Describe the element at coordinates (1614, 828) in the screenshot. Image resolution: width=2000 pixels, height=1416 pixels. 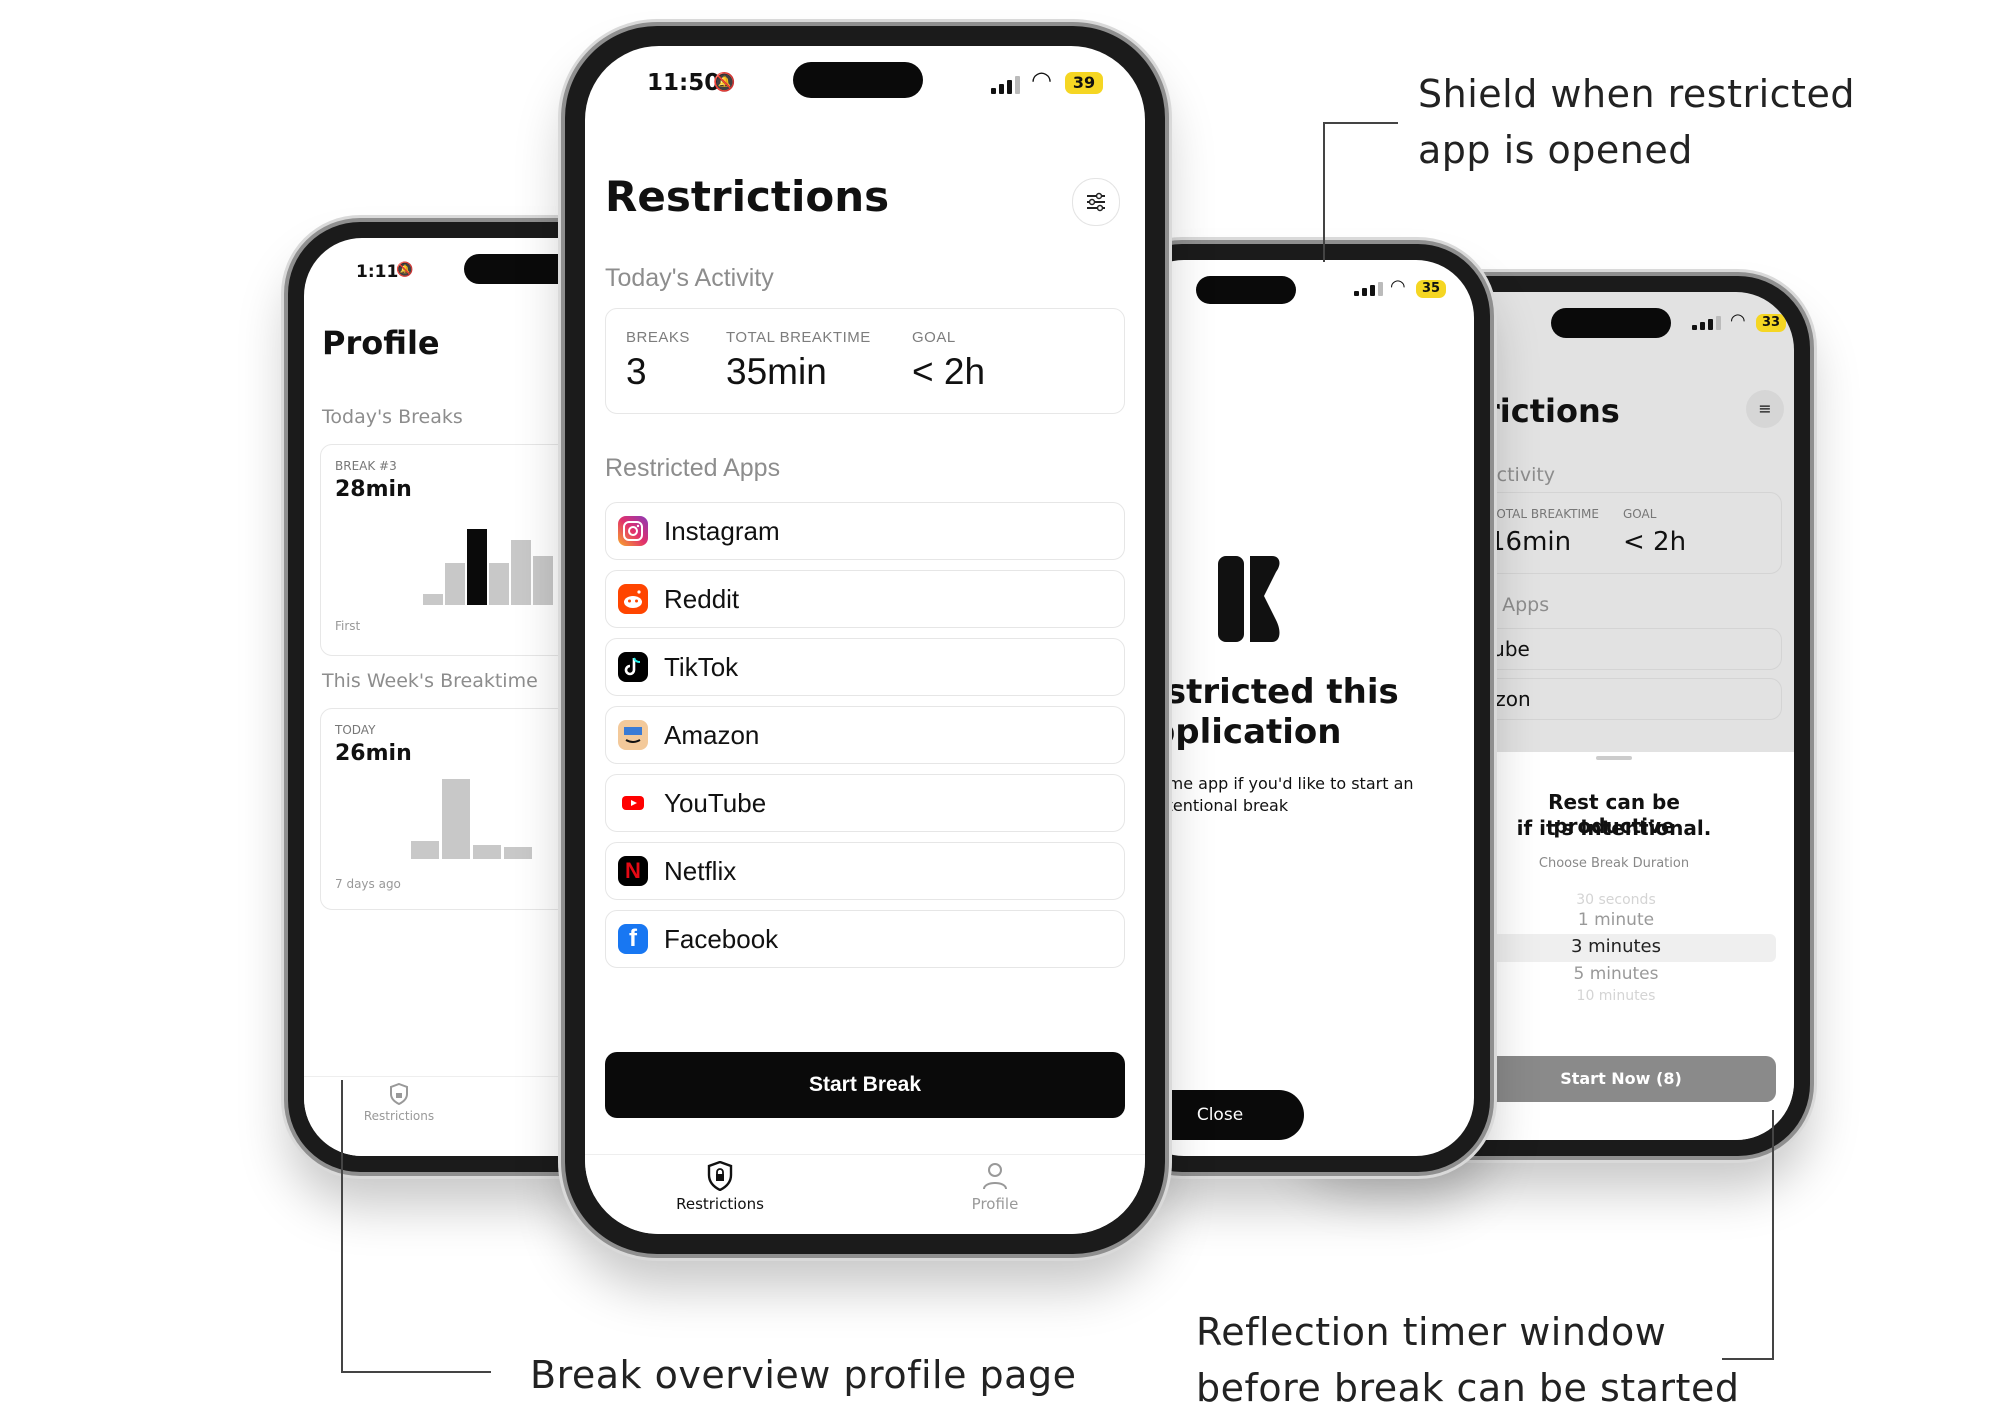
I see `sheet-title-line2: if it's intentional.` at that location.